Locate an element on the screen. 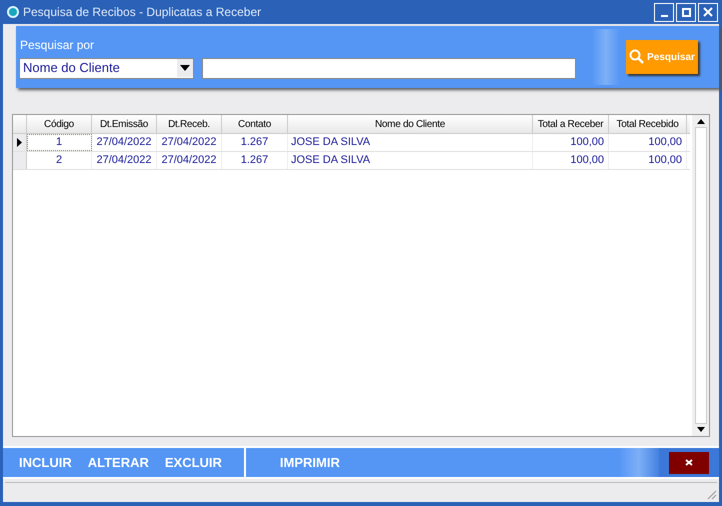  scroll-down-icon is located at coordinates (700, 429).